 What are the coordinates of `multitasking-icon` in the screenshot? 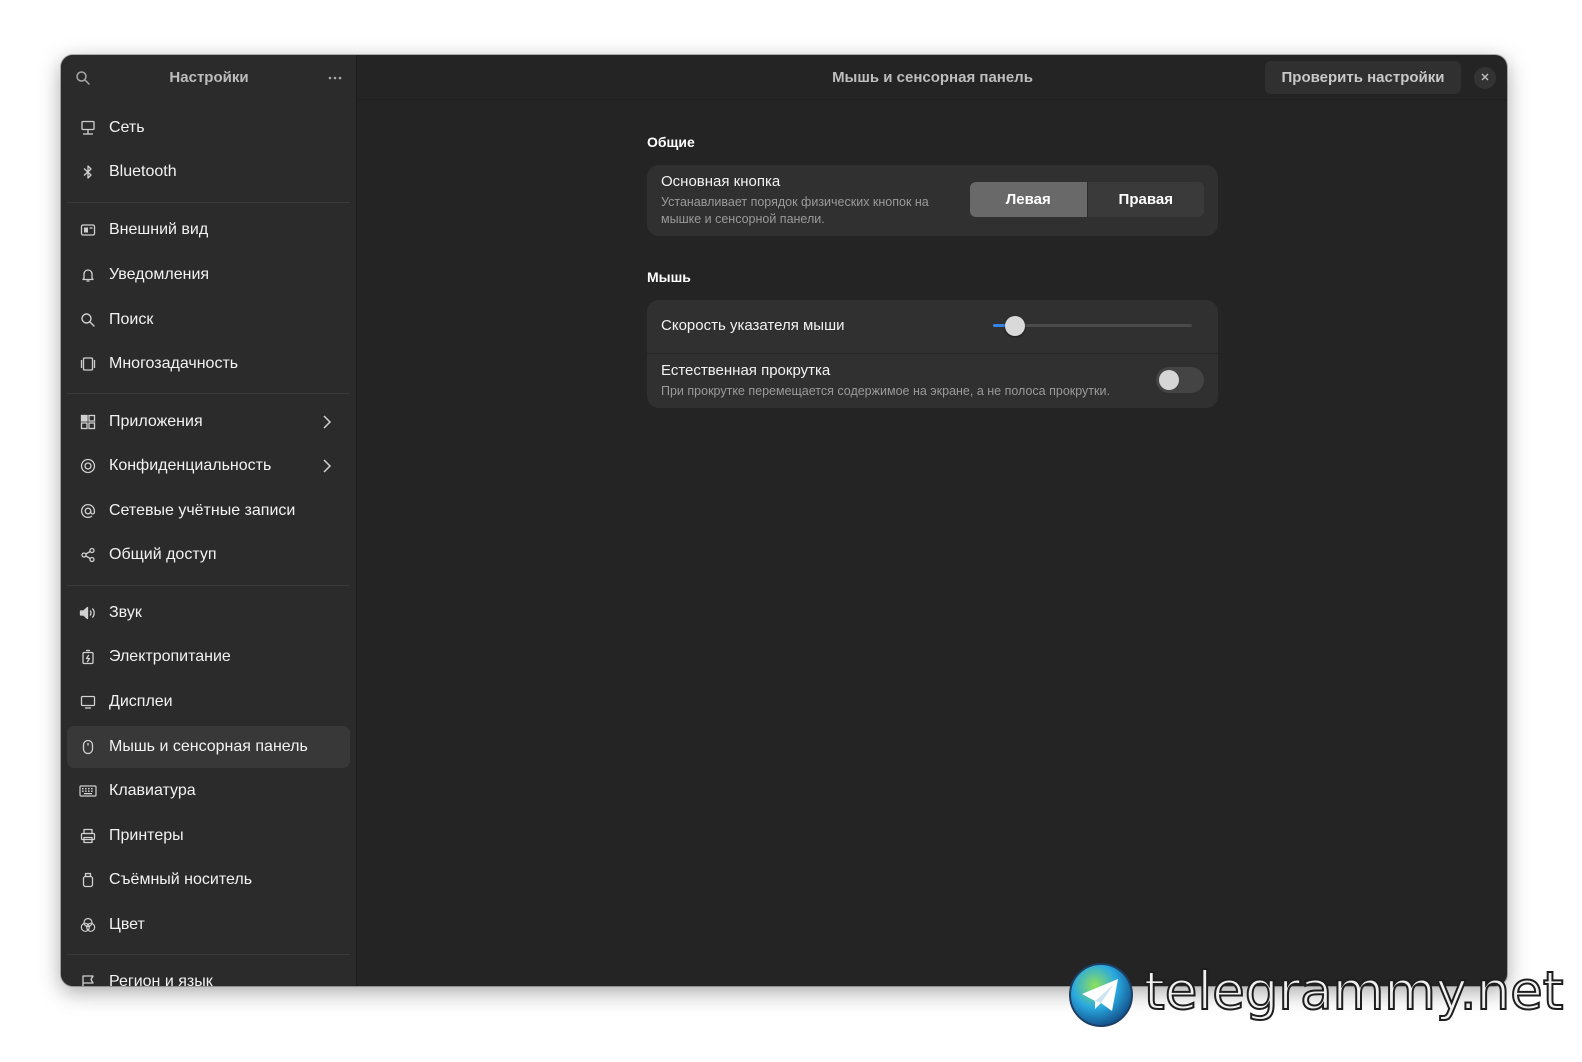 It's located at (88, 364).